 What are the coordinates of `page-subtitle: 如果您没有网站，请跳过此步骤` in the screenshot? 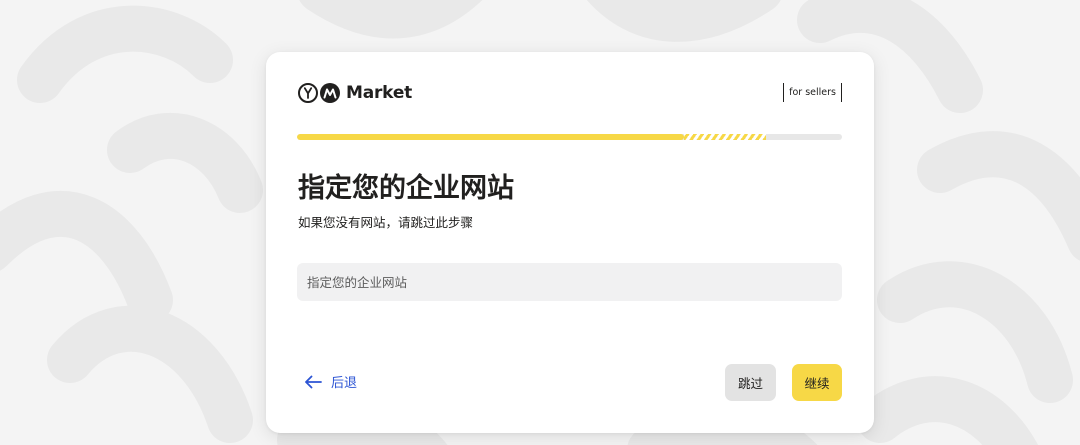 It's located at (386, 222).